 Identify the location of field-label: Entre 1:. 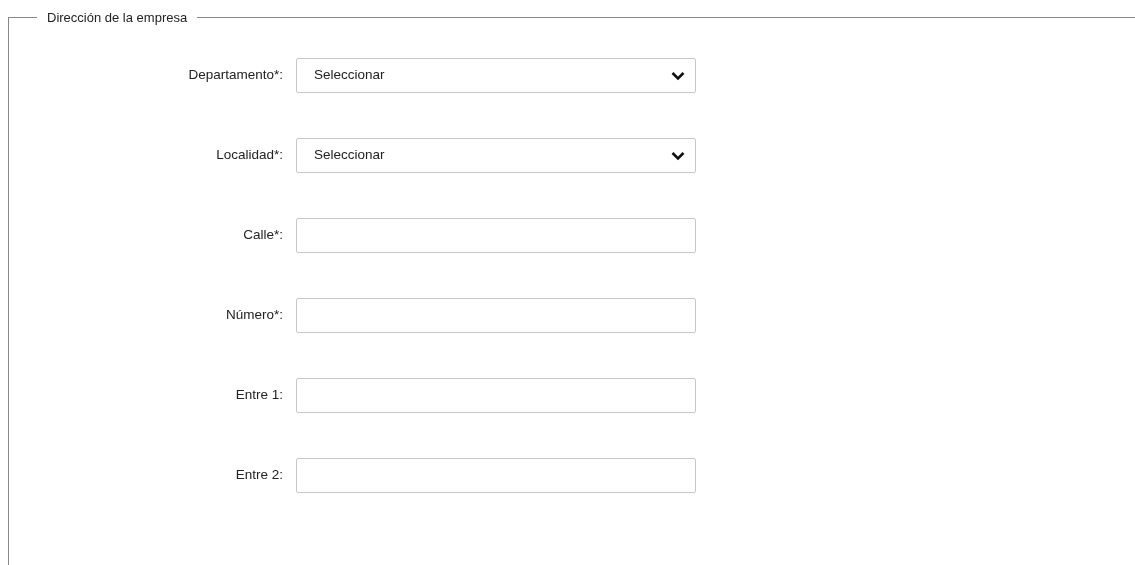
(259, 395).